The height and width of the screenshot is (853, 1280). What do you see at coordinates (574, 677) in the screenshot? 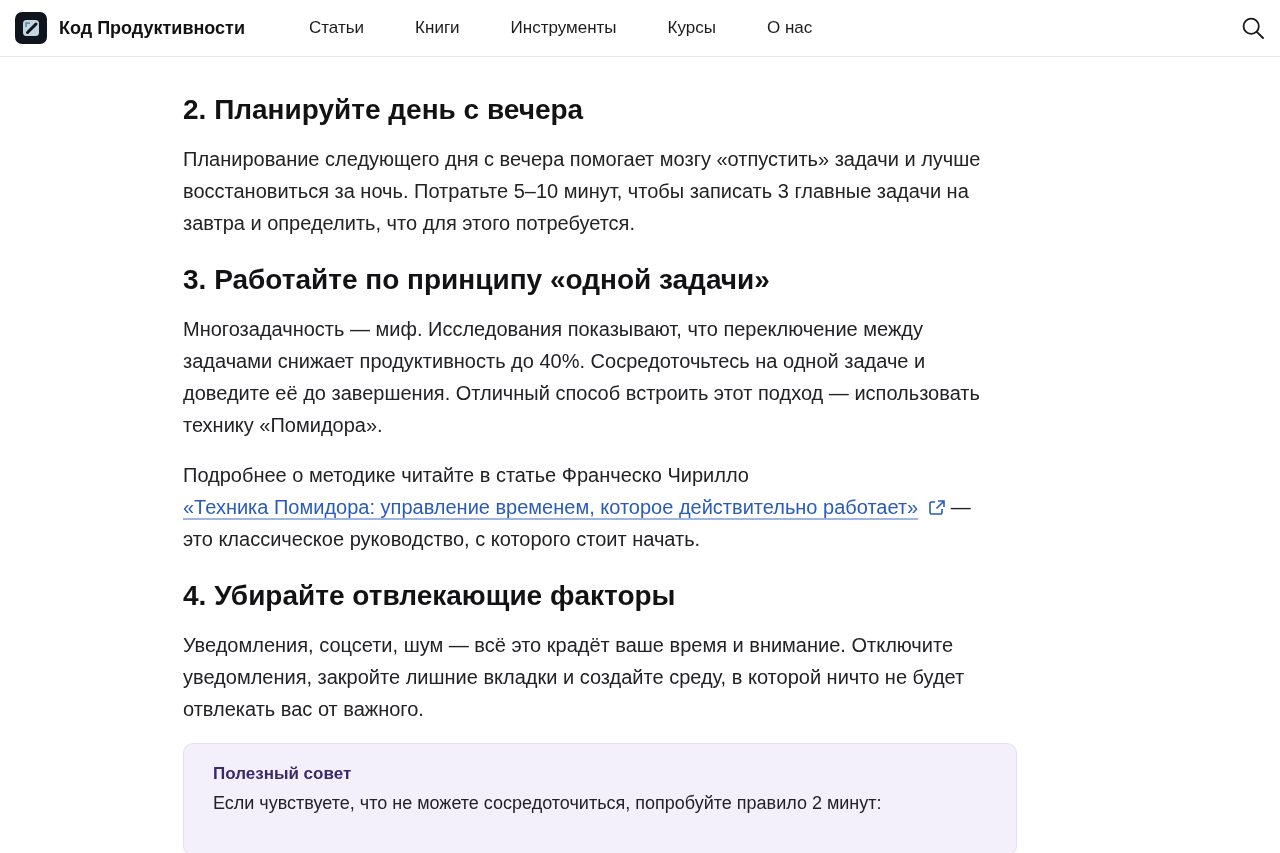
I see `paragraph: Уведомления, соцсети, шум — всё это крадёт ваше время и внимание. Отключите уведомления, закройте лишние вкладки и создайте среду, в которой ничто не будет отвлекать вас от важного.` at bounding box center [574, 677].